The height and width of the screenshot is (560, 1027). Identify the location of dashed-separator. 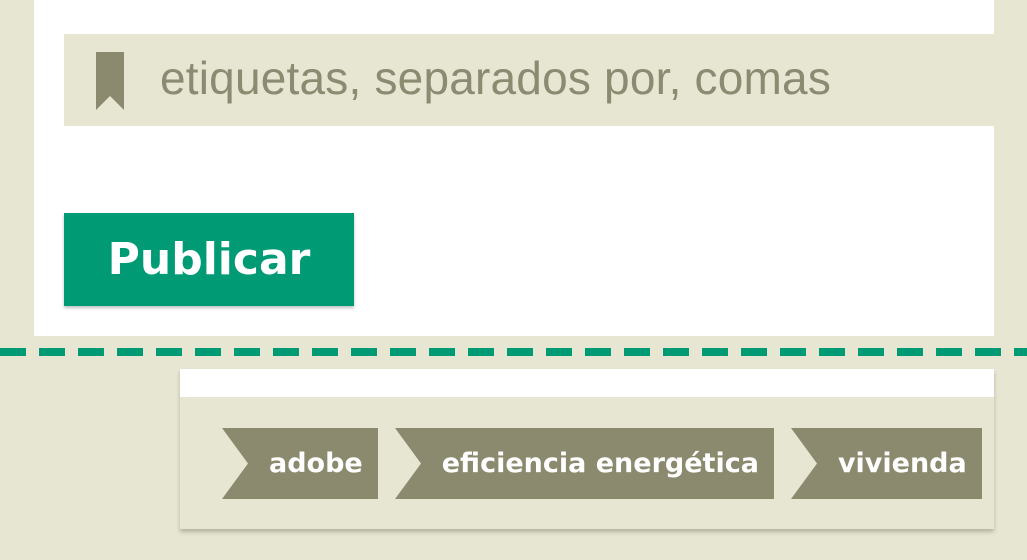
(513, 352).